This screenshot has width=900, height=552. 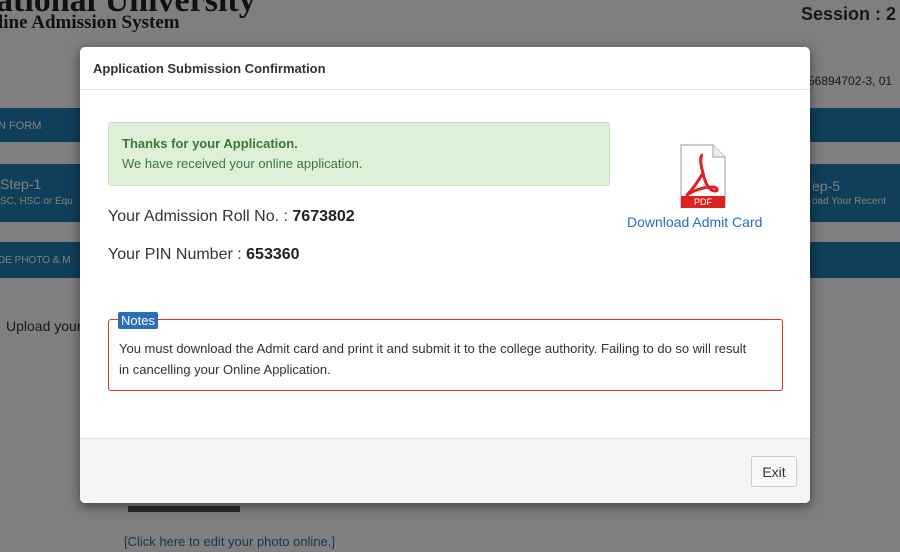 What do you see at coordinates (694, 222) in the screenshot?
I see `download-admit-card-link: Download Admit Card` at bounding box center [694, 222].